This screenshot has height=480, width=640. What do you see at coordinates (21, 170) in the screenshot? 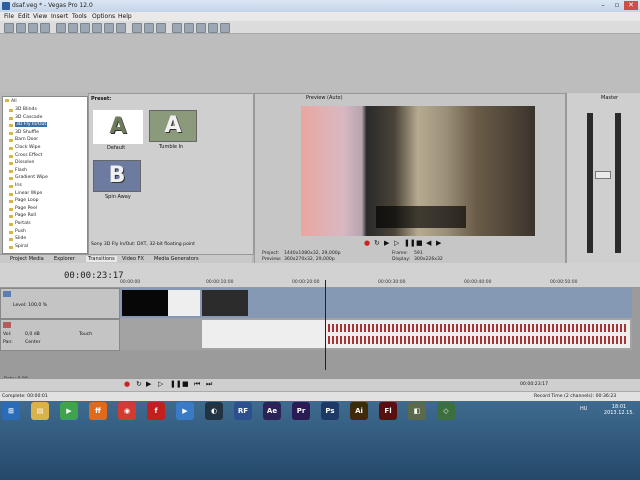
I see `tree-item: Flash` at bounding box center [21, 170].